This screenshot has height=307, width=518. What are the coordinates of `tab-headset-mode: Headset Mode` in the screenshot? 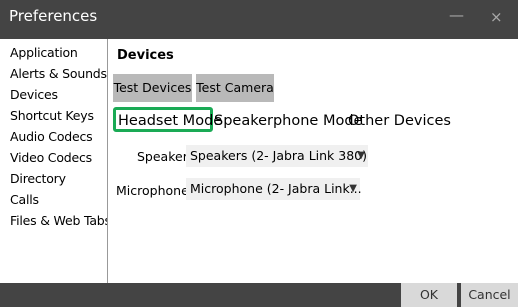 It's located at (170, 121).